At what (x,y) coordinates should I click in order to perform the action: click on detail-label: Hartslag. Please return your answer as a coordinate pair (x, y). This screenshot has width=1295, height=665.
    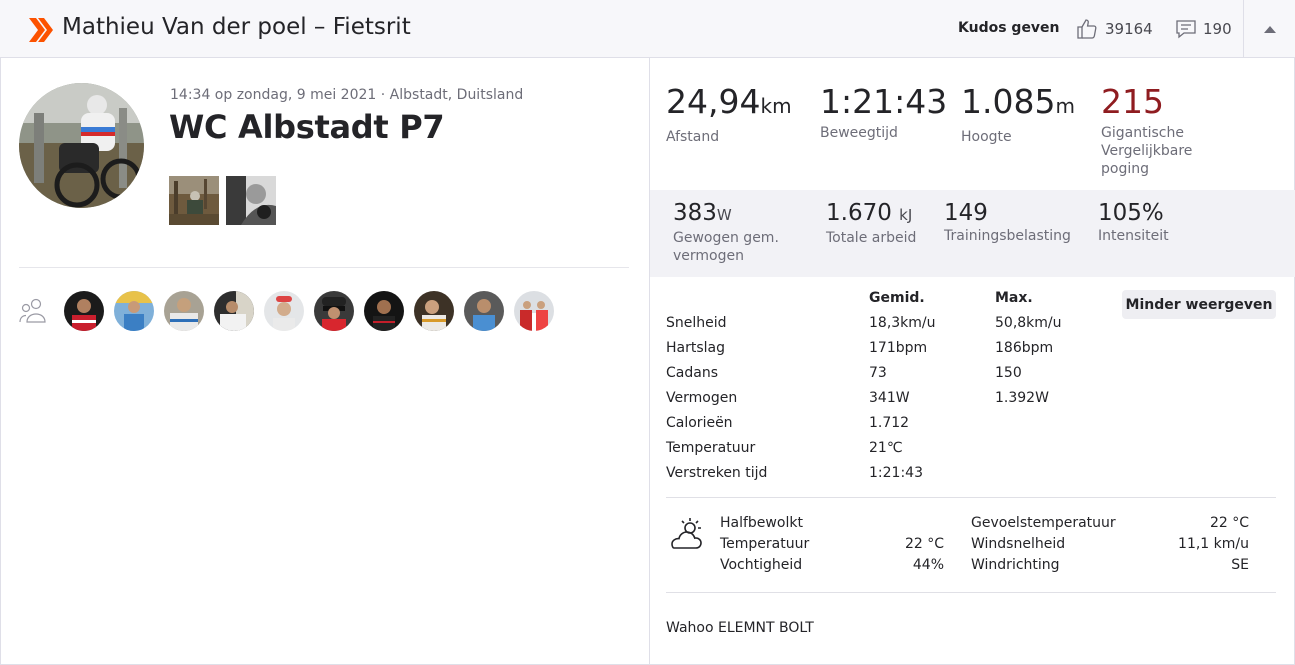
    Looking at the image, I should click on (696, 348).